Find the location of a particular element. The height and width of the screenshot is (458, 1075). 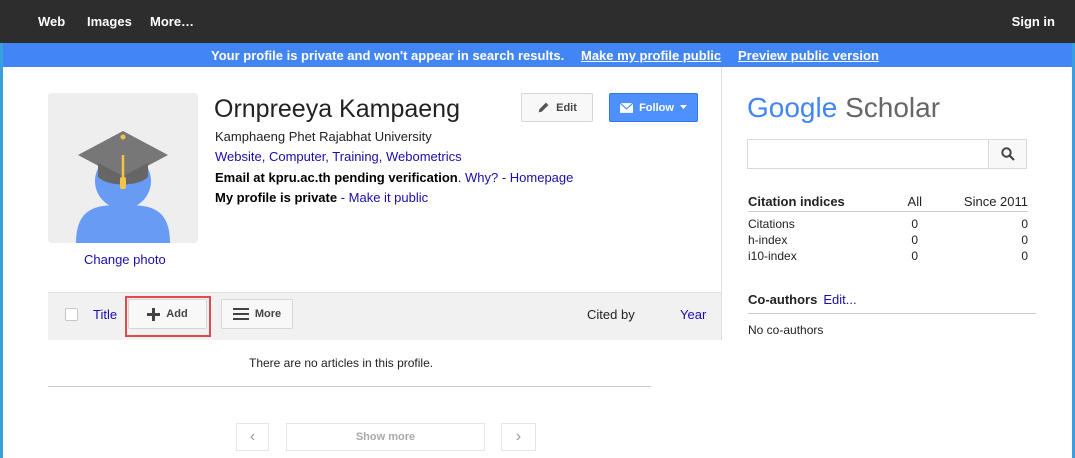

next-page-button: › is located at coordinates (518, 437).